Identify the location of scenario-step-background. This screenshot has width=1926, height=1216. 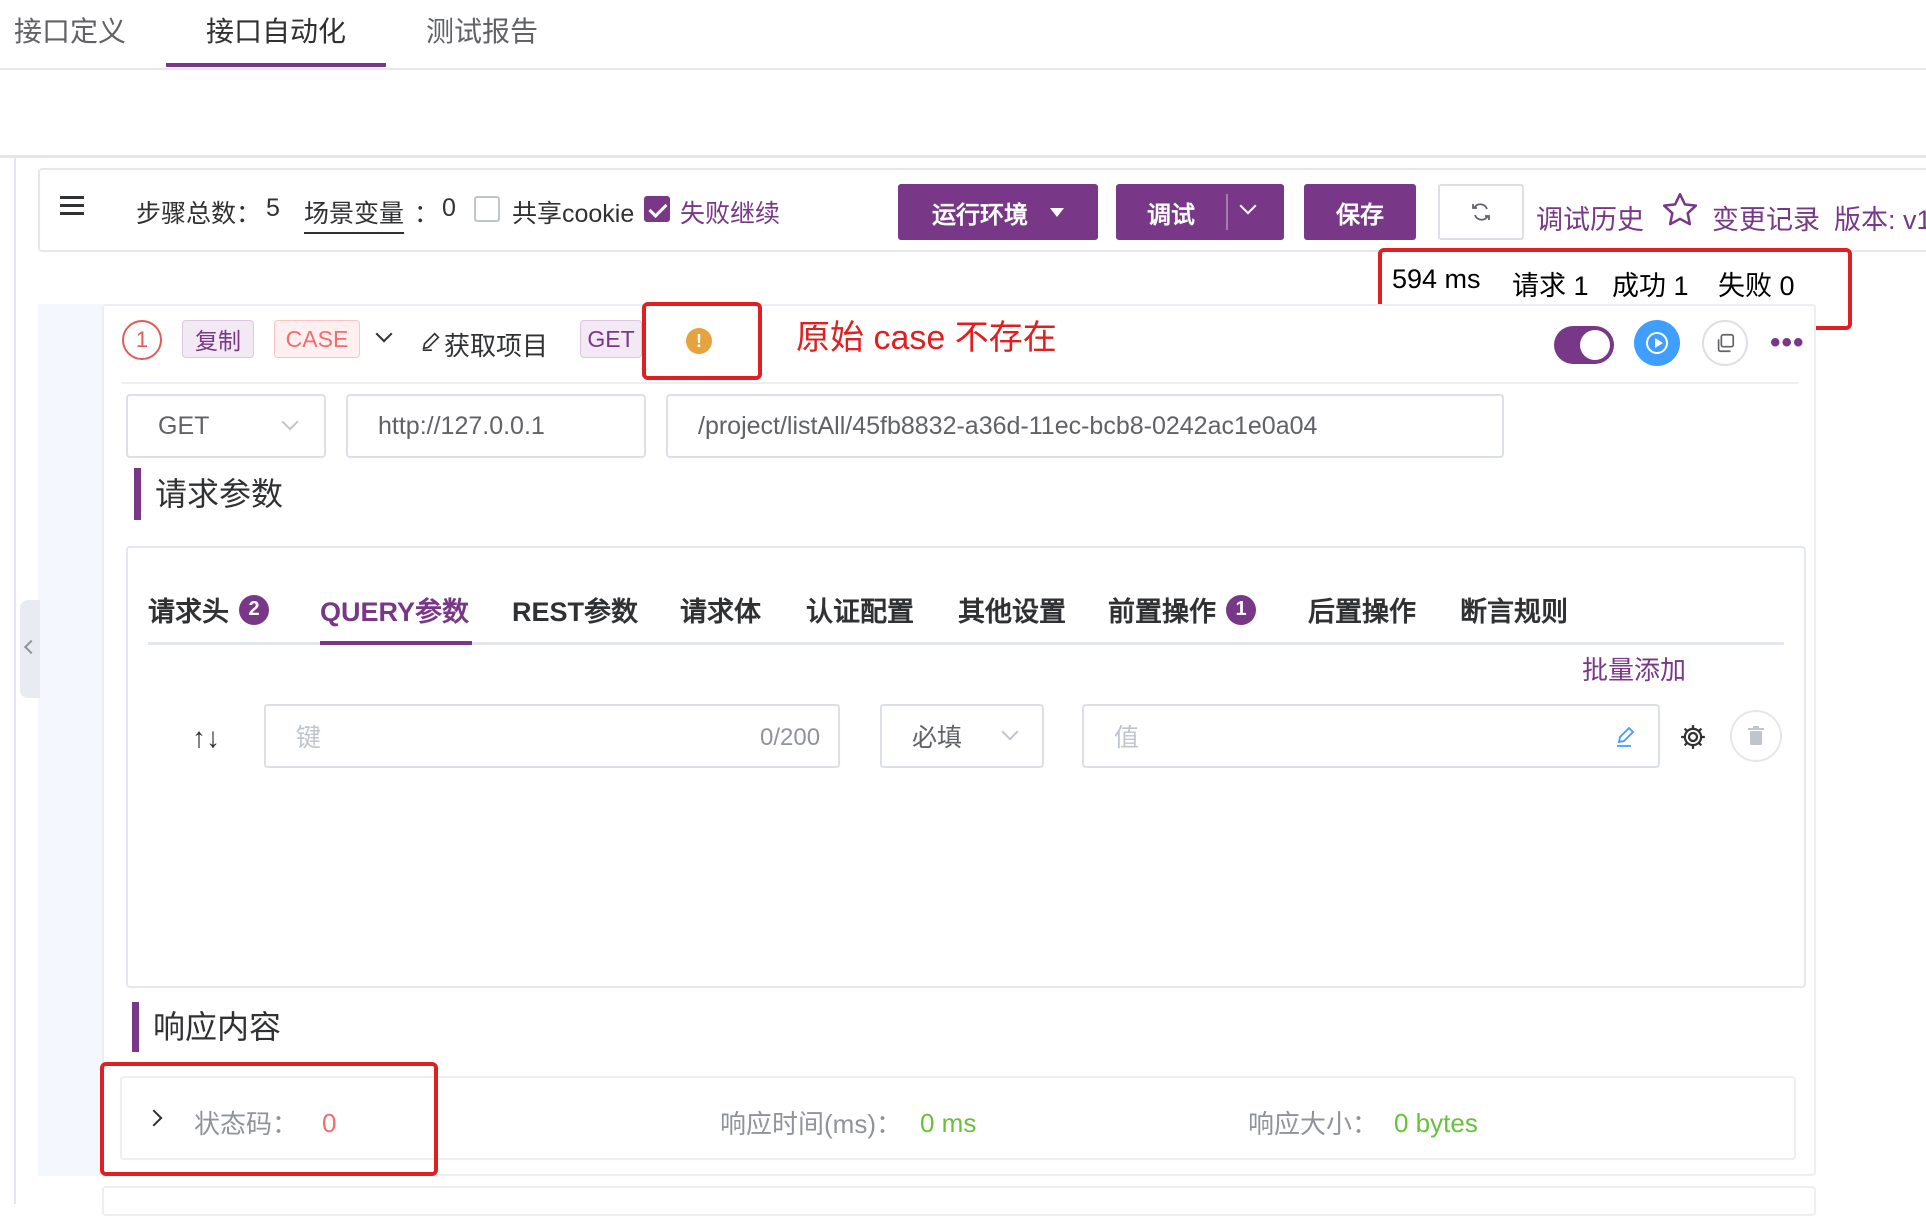
(71, 740).